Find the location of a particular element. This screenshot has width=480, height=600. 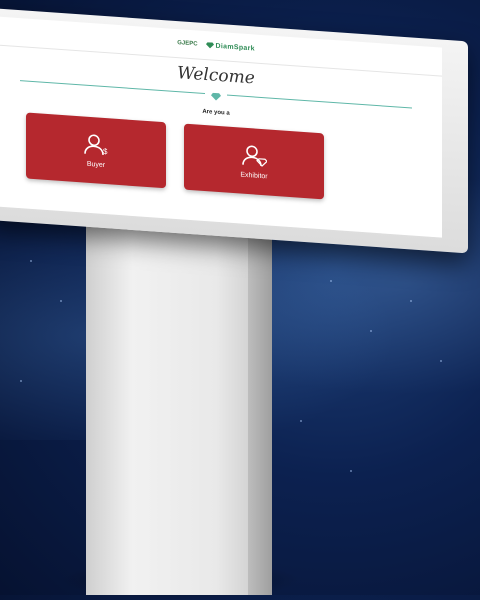

user-diamond-icon is located at coordinates (254, 156).